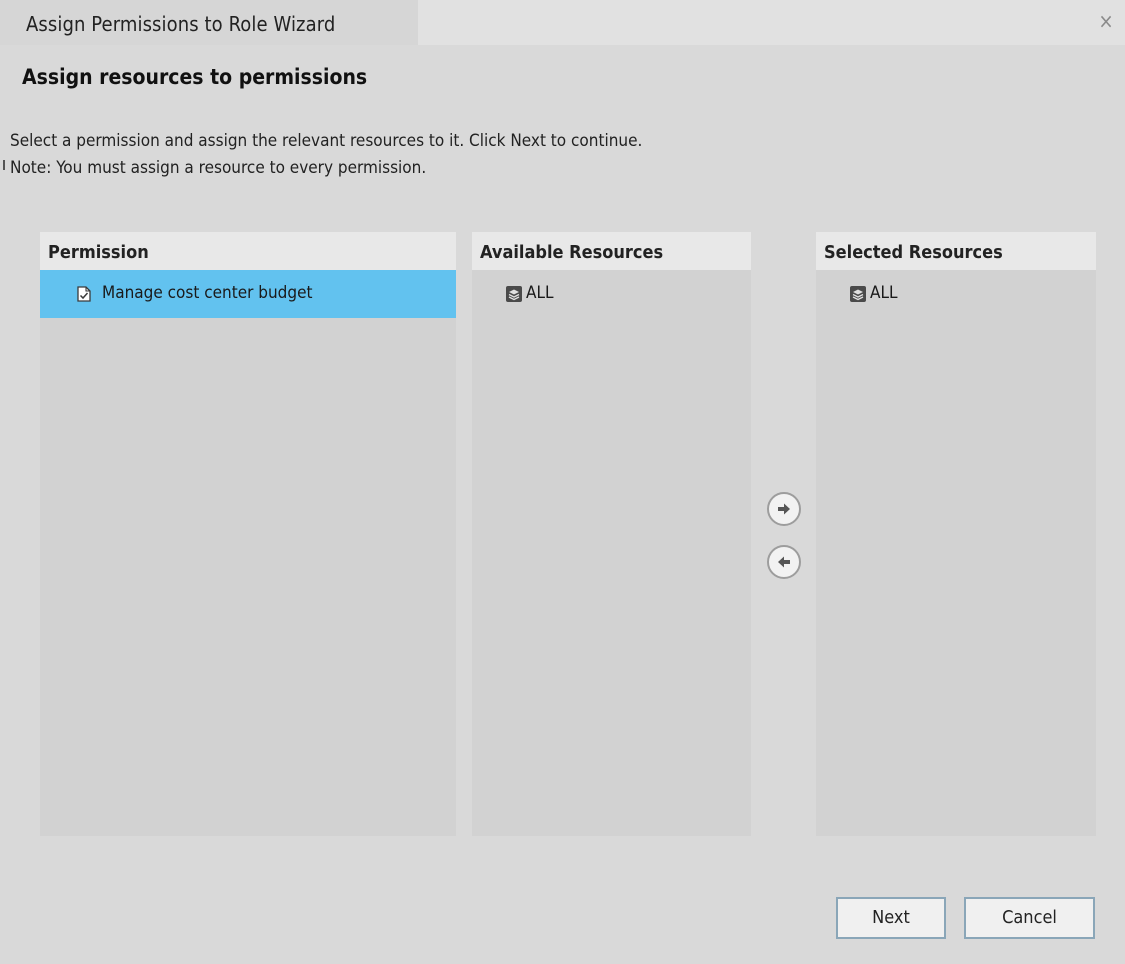  I want to click on checked-document-icon, so click(84, 294).